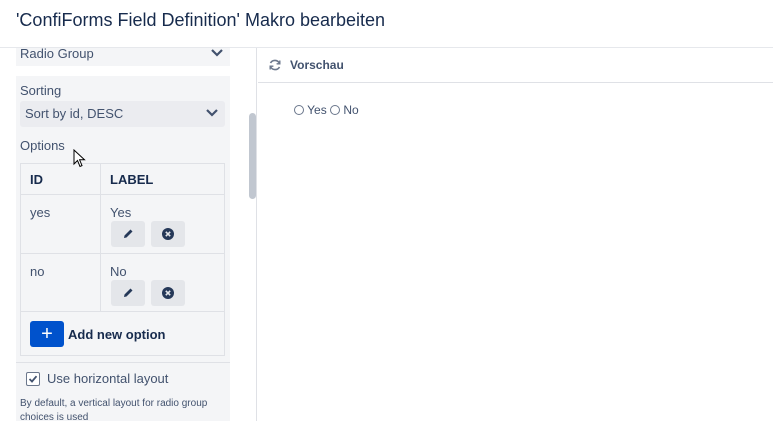 This screenshot has height=421, width=773. Describe the element at coordinates (40, 212) in the screenshot. I see `row-id: yes` at that location.